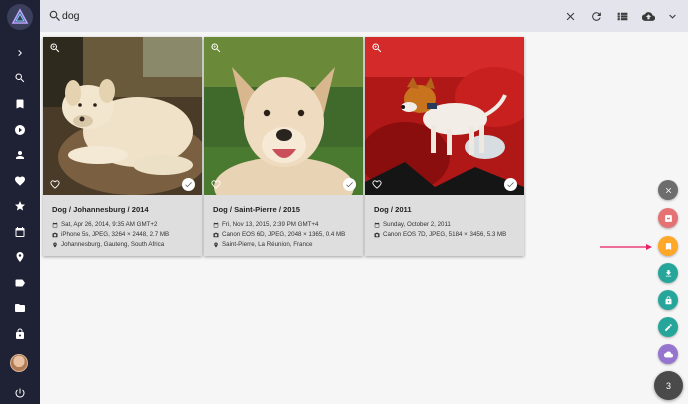  I want to click on sidebar, so click(20, 202).